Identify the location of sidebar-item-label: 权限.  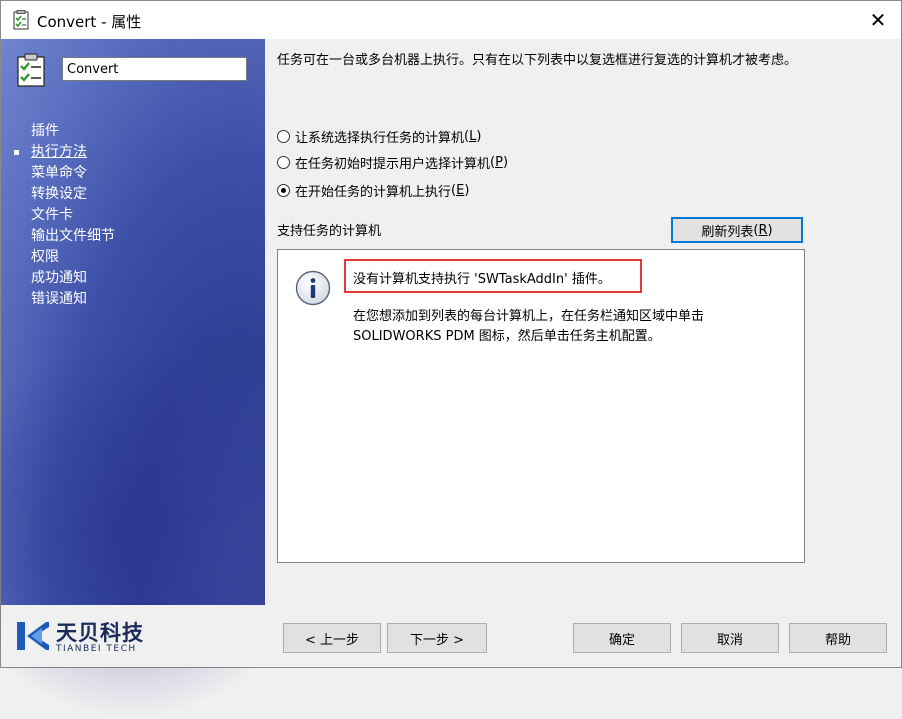
(45, 257).